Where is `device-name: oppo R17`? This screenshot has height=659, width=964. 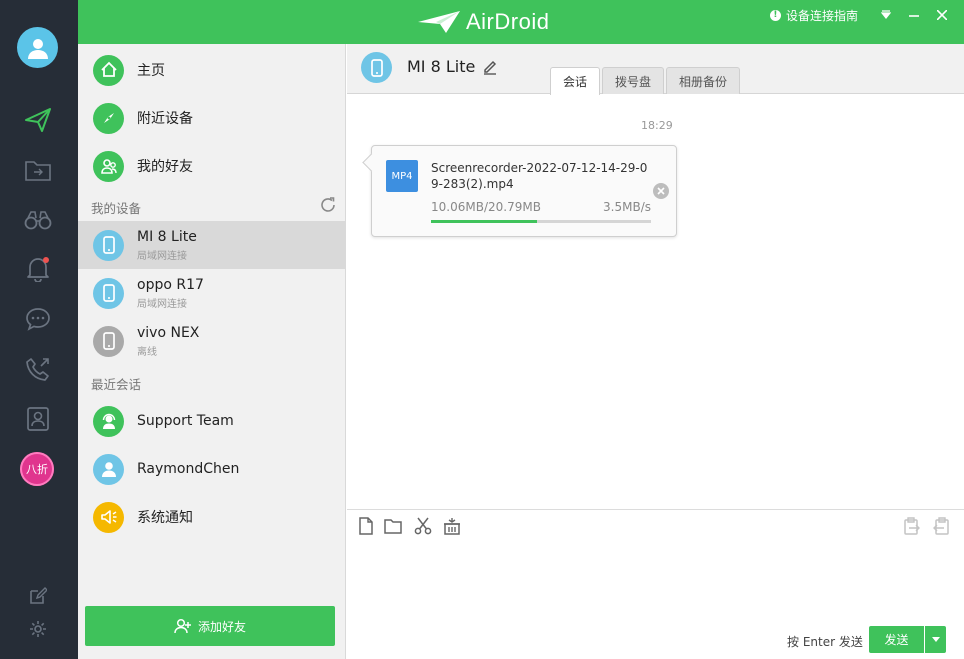 device-name: oppo R17 is located at coordinates (170, 284).